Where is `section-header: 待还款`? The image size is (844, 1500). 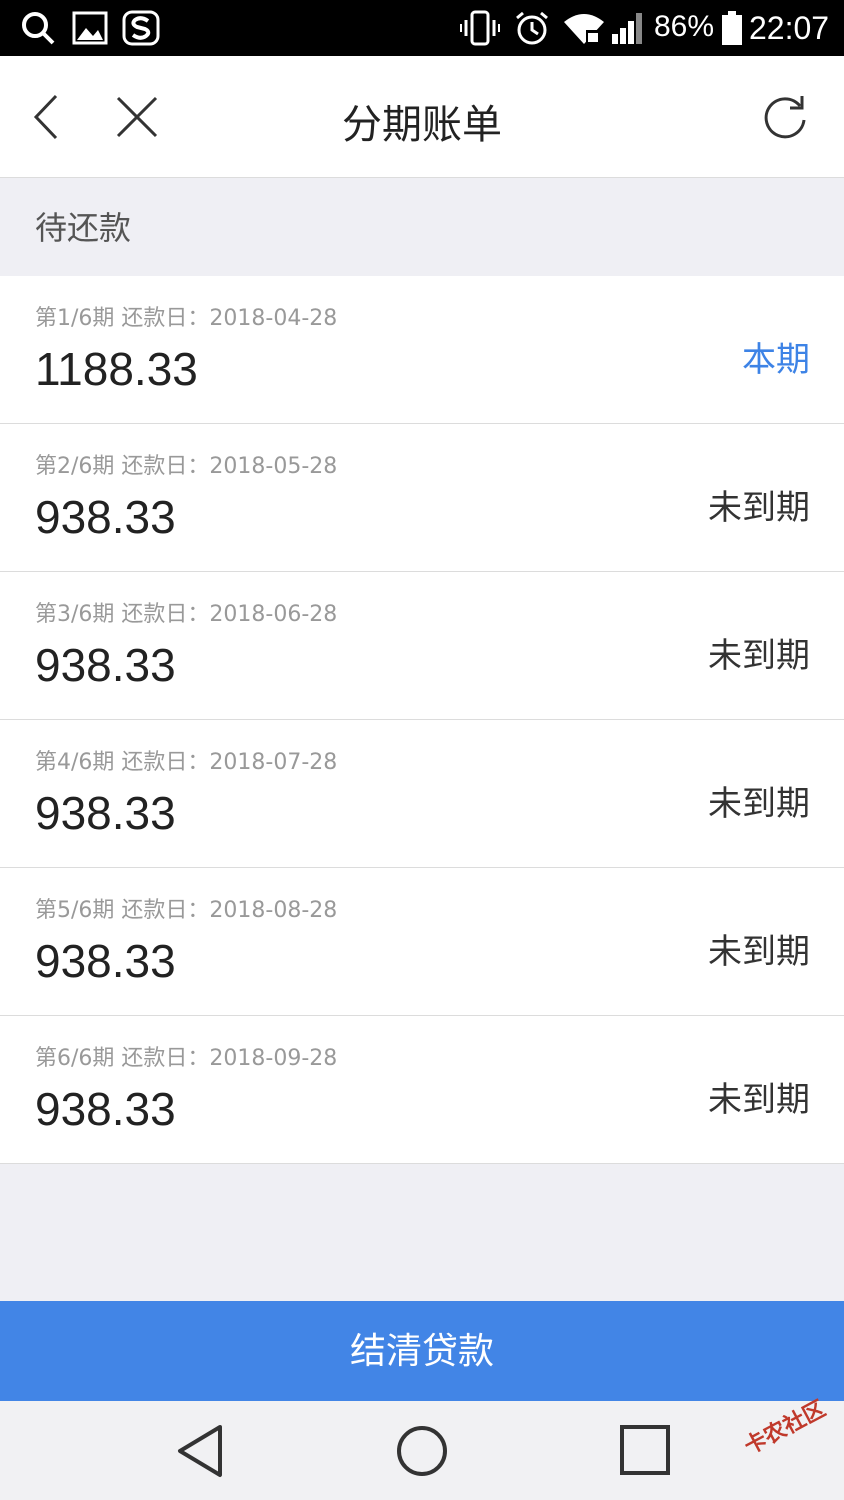 section-header: 待还款 is located at coordinates (422, 227).